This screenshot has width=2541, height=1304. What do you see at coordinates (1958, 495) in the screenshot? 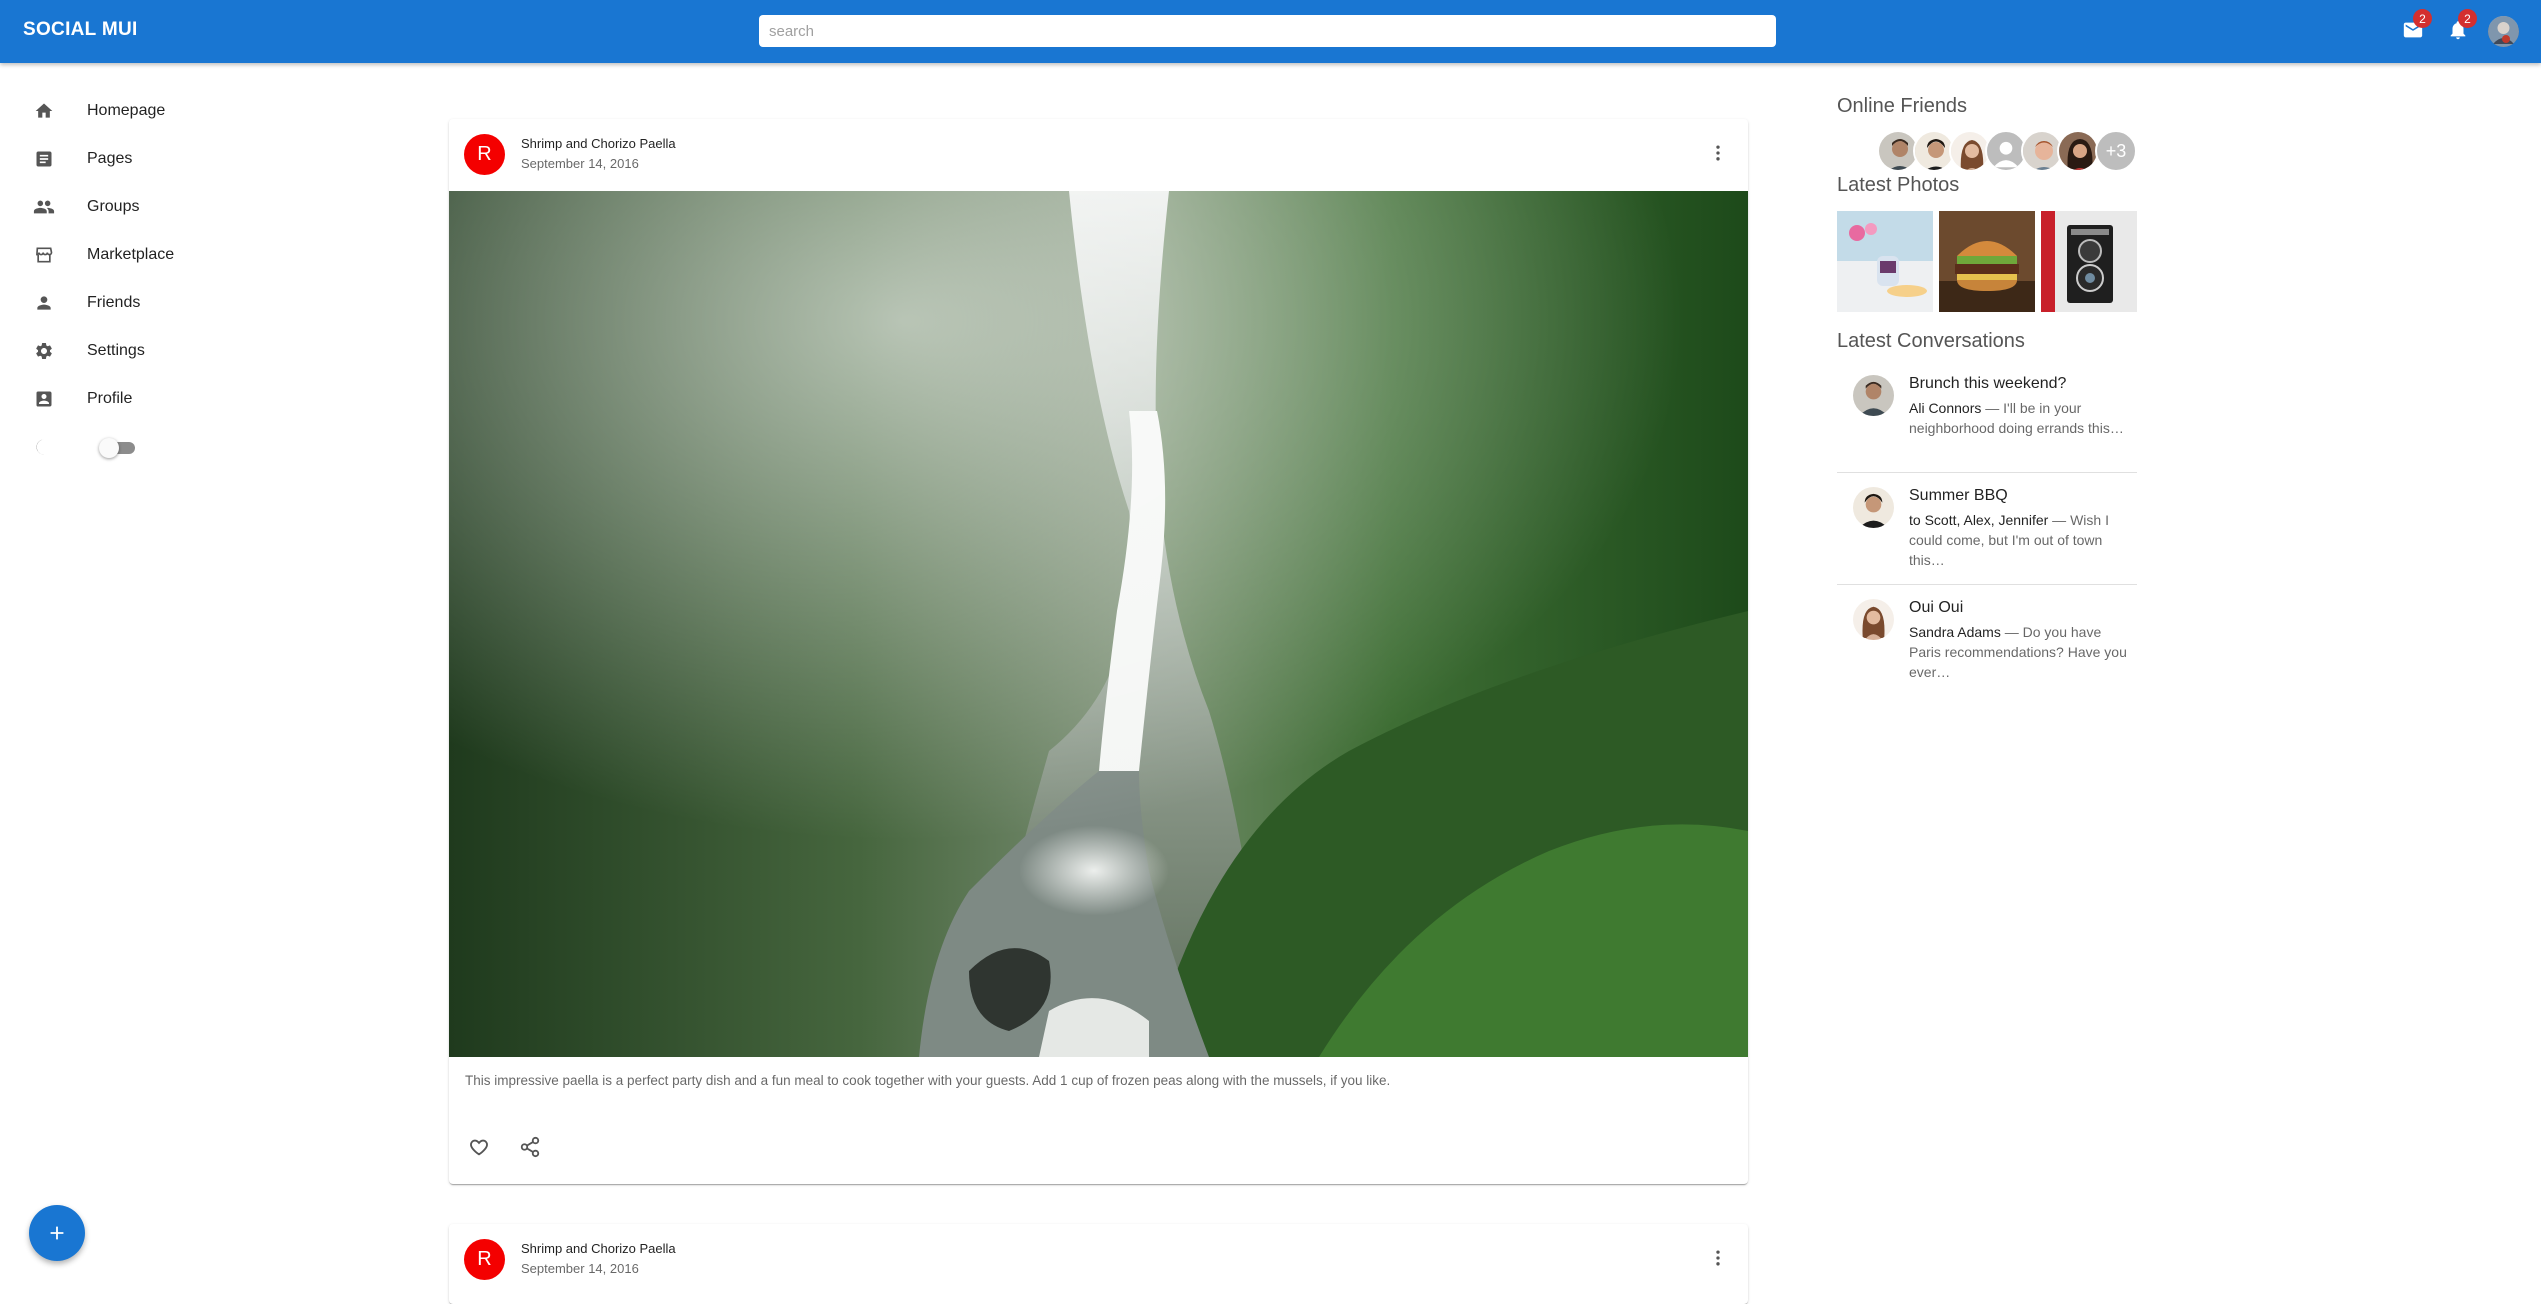
I see `conversation-title: Summer BBQ` at bounding box center [1958, 495].